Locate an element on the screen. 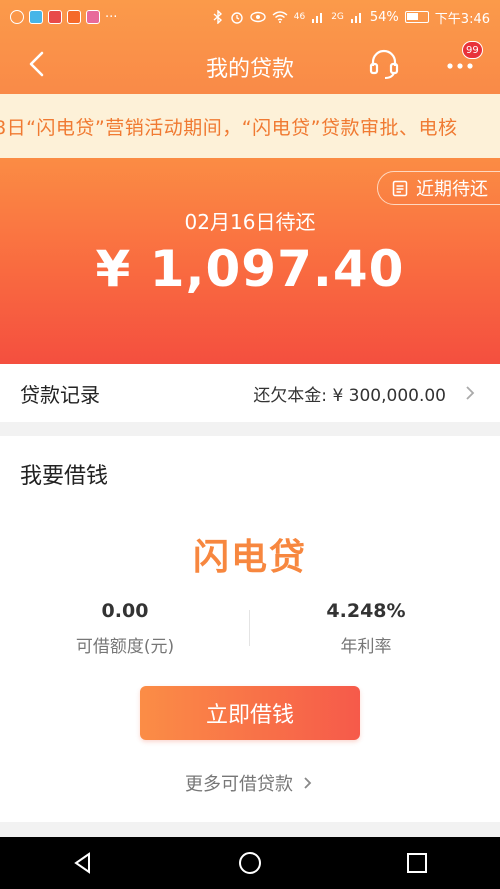 The image size is (500, 889). due-date: 02月16日待还 is located at coordinates (250, 222).